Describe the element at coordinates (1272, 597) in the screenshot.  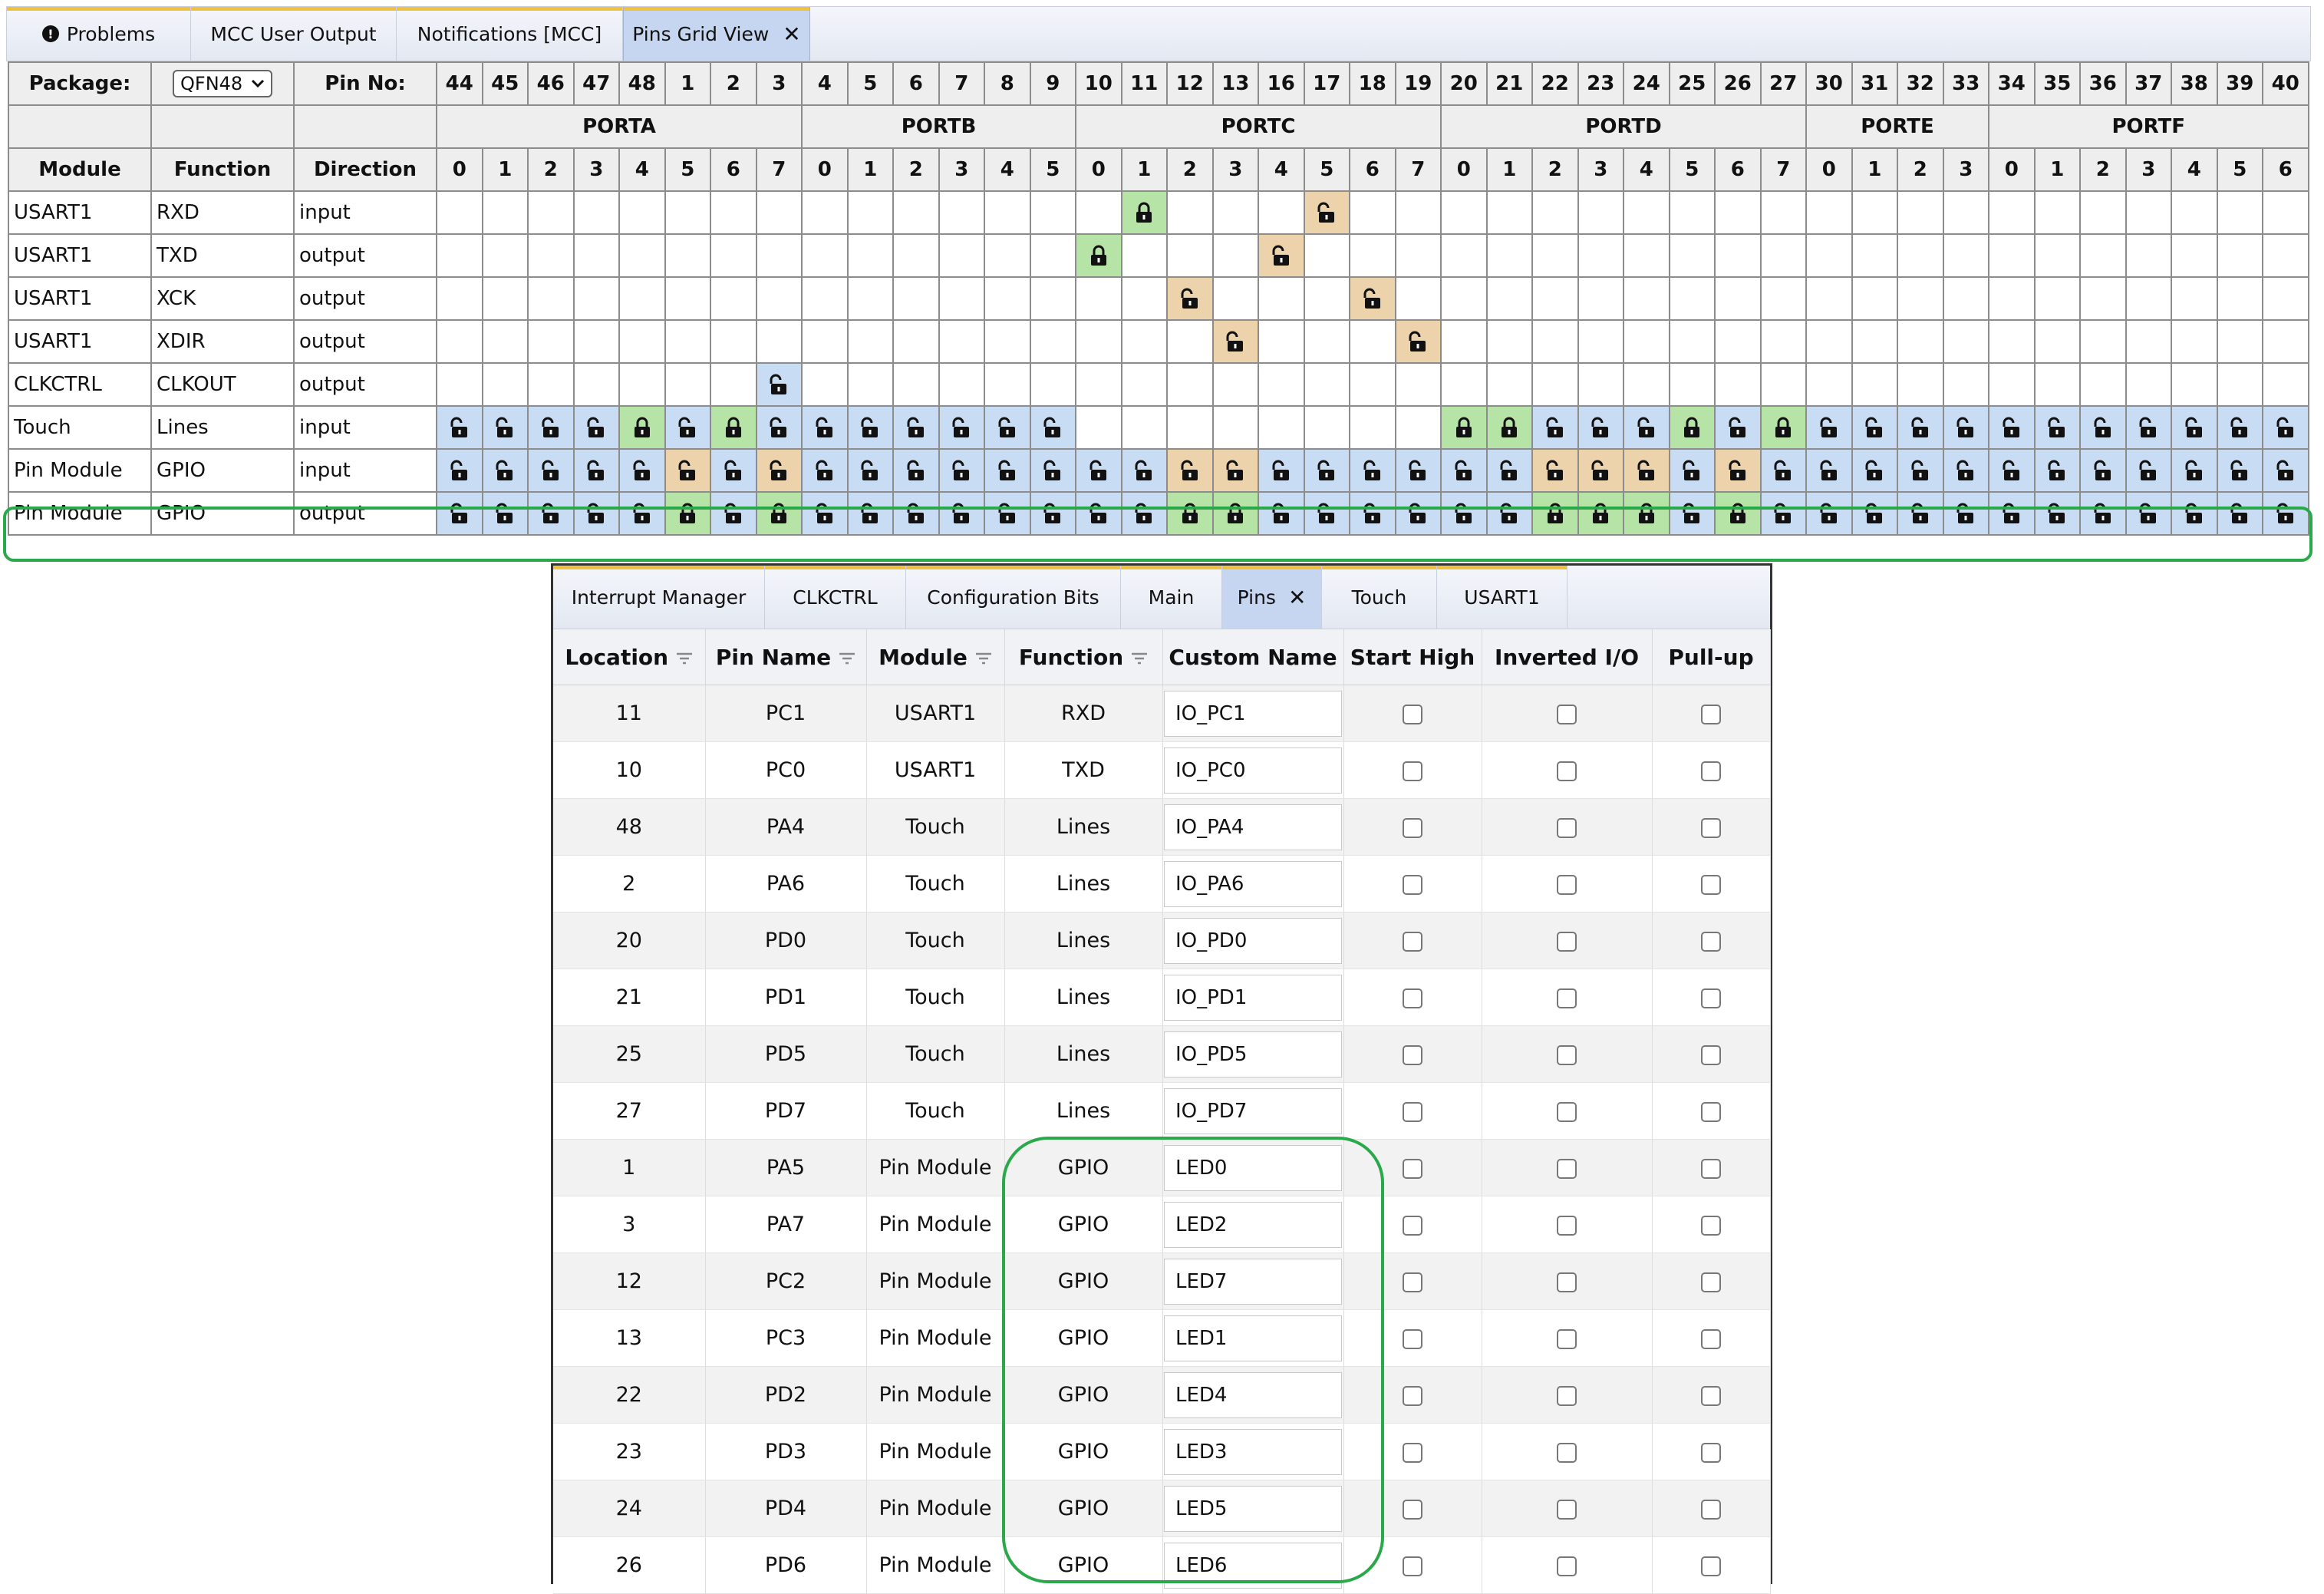
I see `tab-pins: Pins ✕` at that location.